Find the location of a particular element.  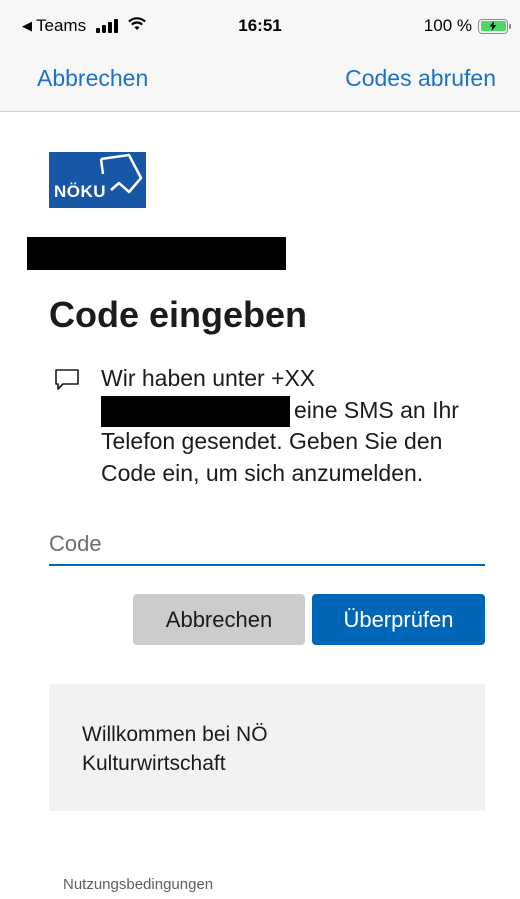

battery-charging-icon is located at coordinates (494, 26).